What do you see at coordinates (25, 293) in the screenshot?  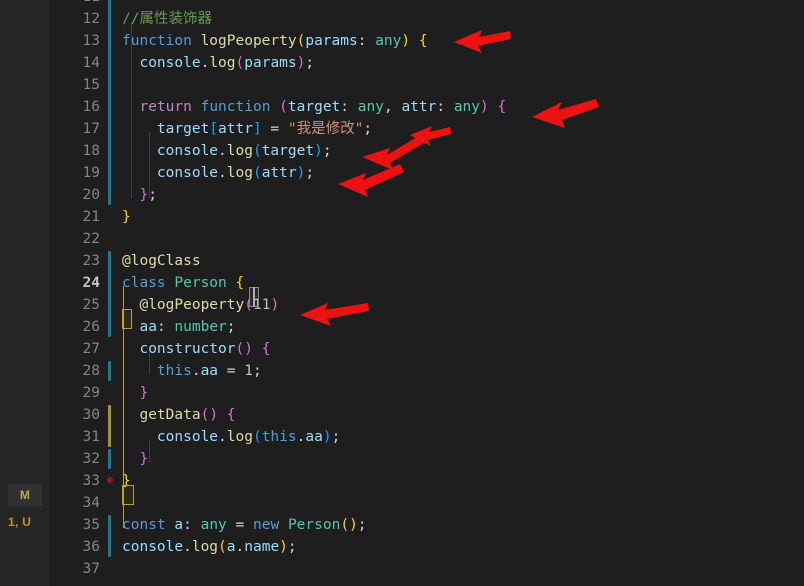 I see `activity-side-panel: M 1, U` at bounding box center [25, 293].